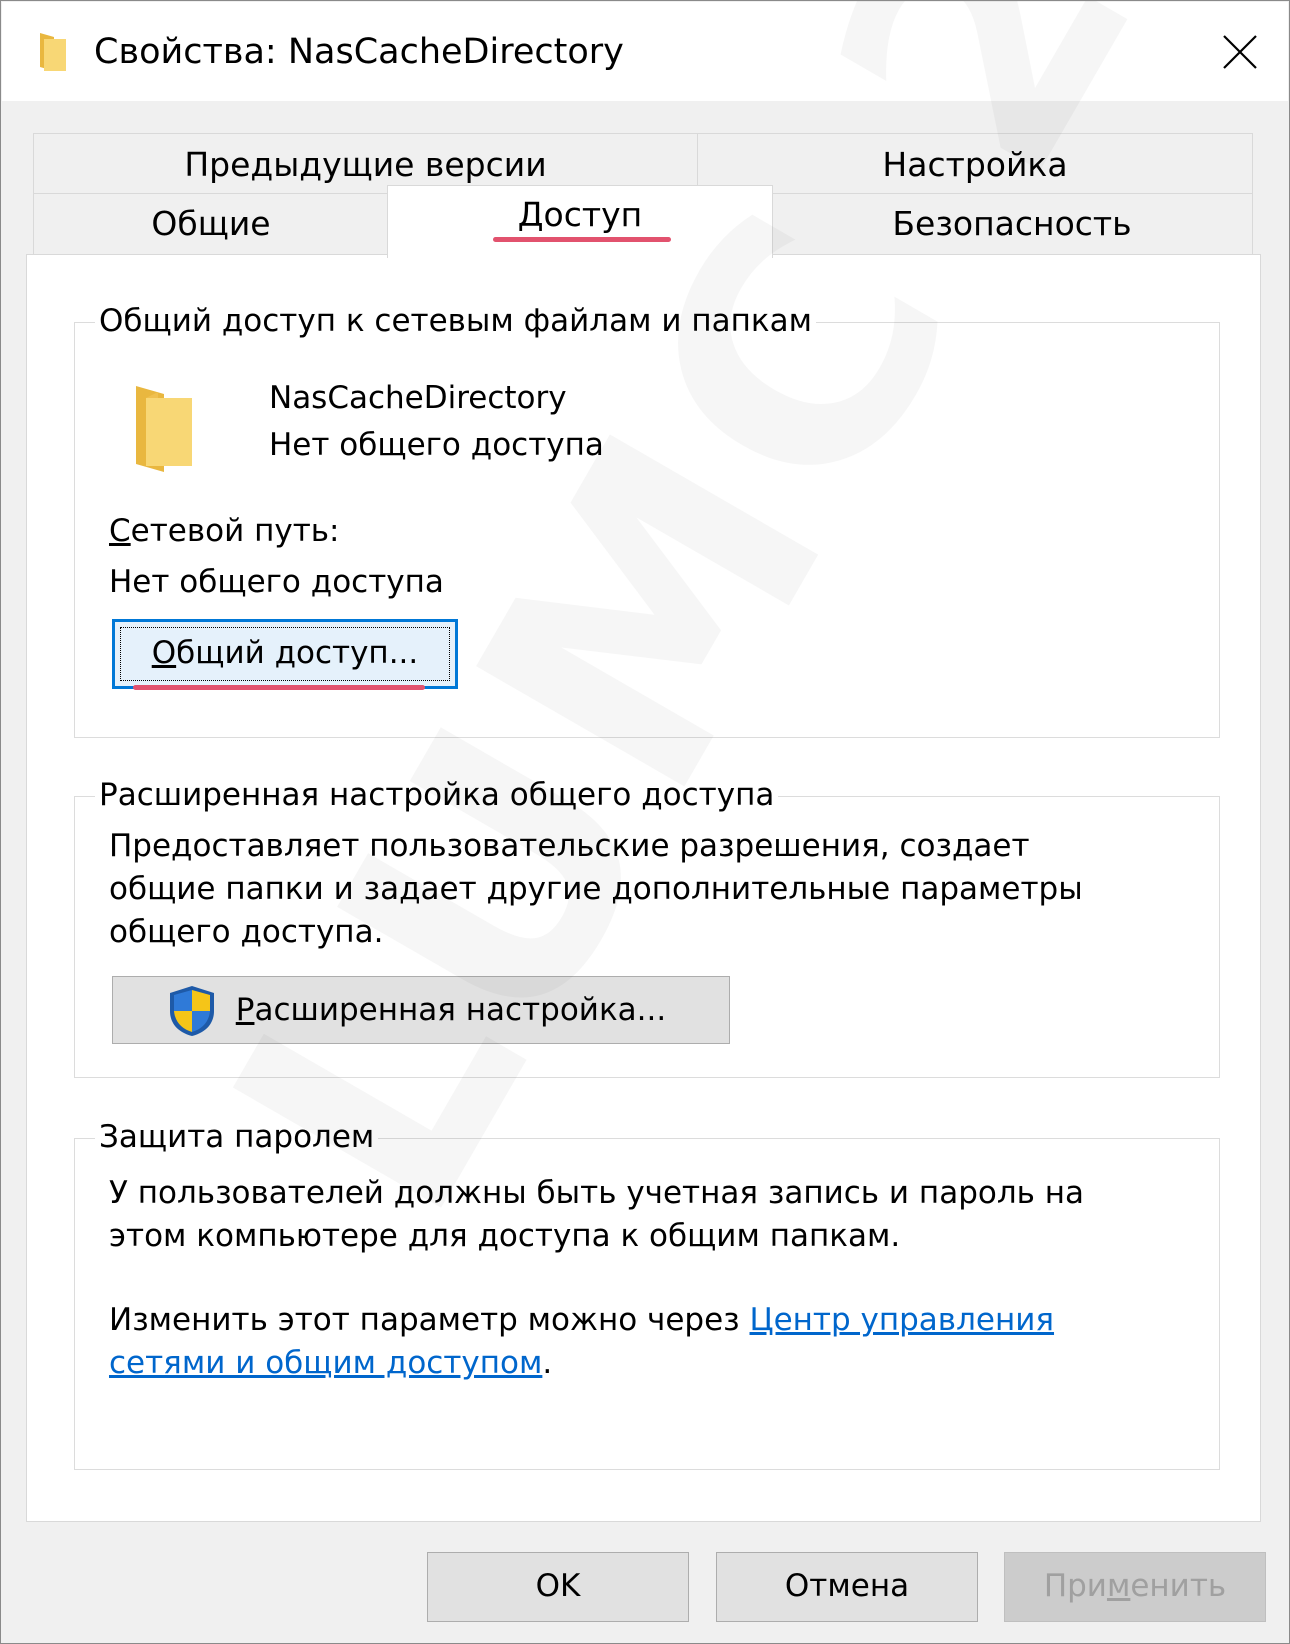  I want to click on uac-shield-icon, so click(192, 1011).